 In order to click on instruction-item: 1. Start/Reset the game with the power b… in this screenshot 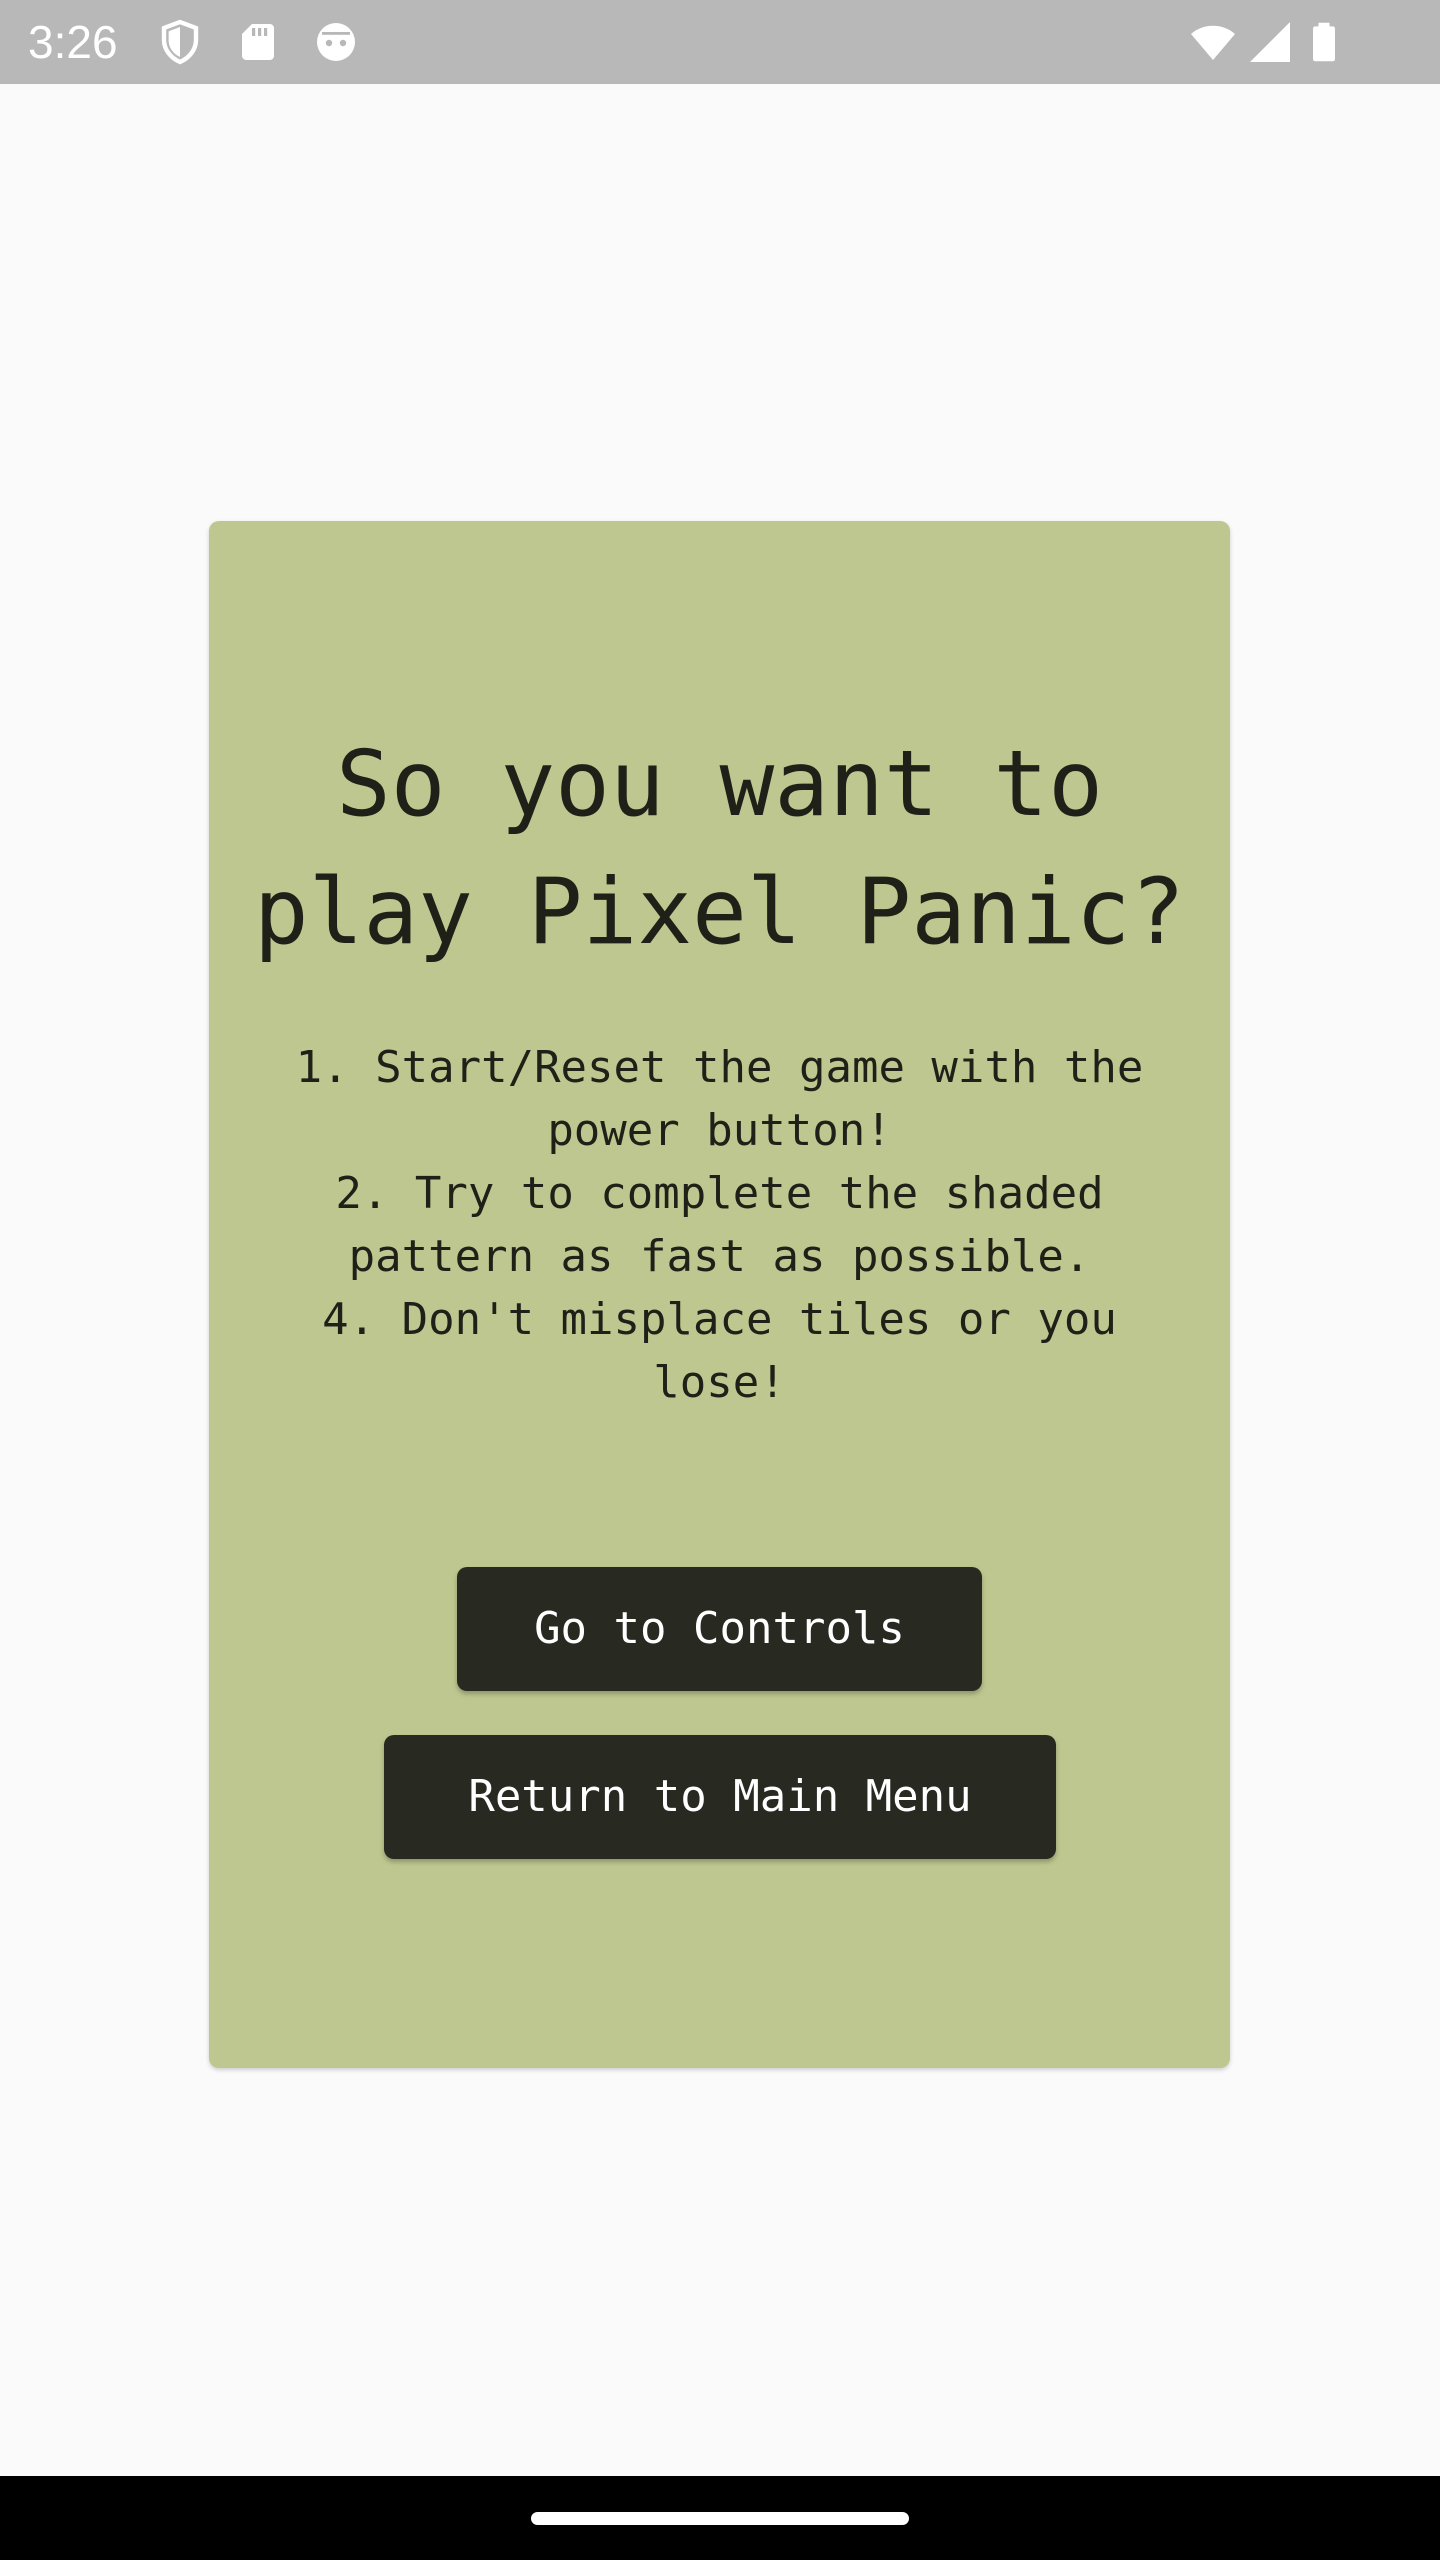, I will do `click(719, 1099)`.